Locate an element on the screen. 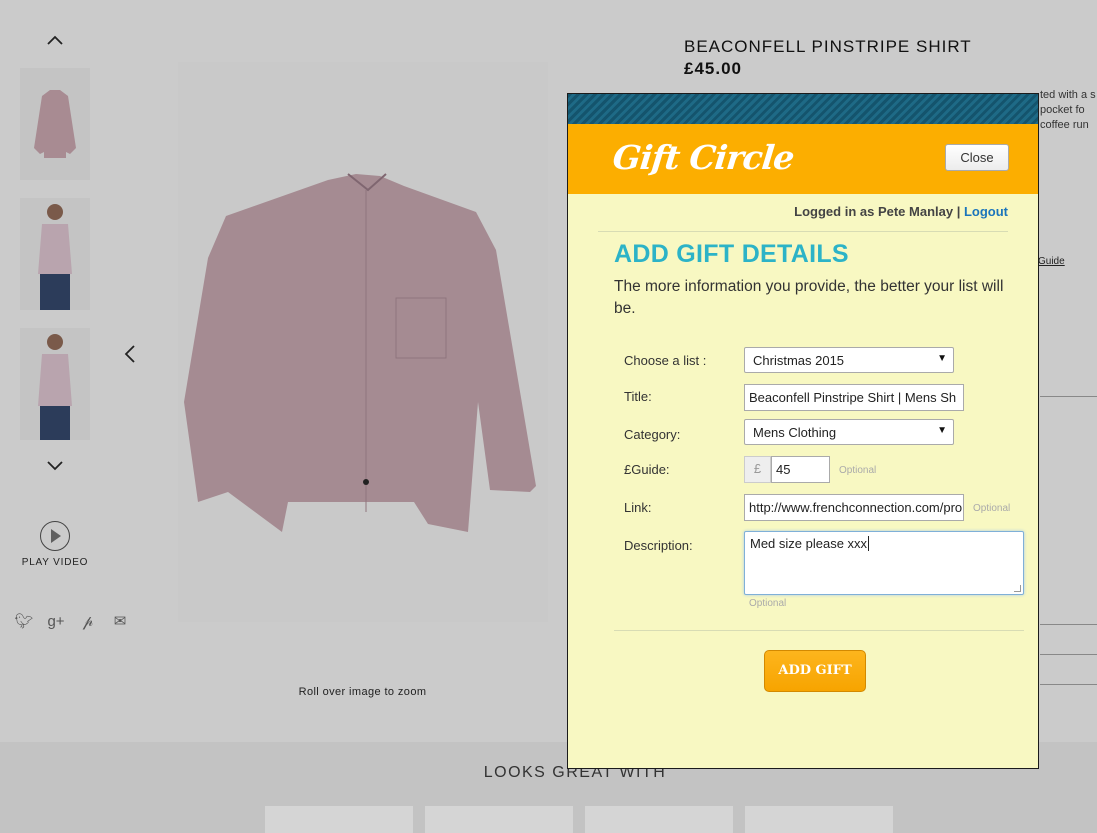  product-title: BEACONFELL PINSTRIPE SHIRT is located at coordinates (828, 46).